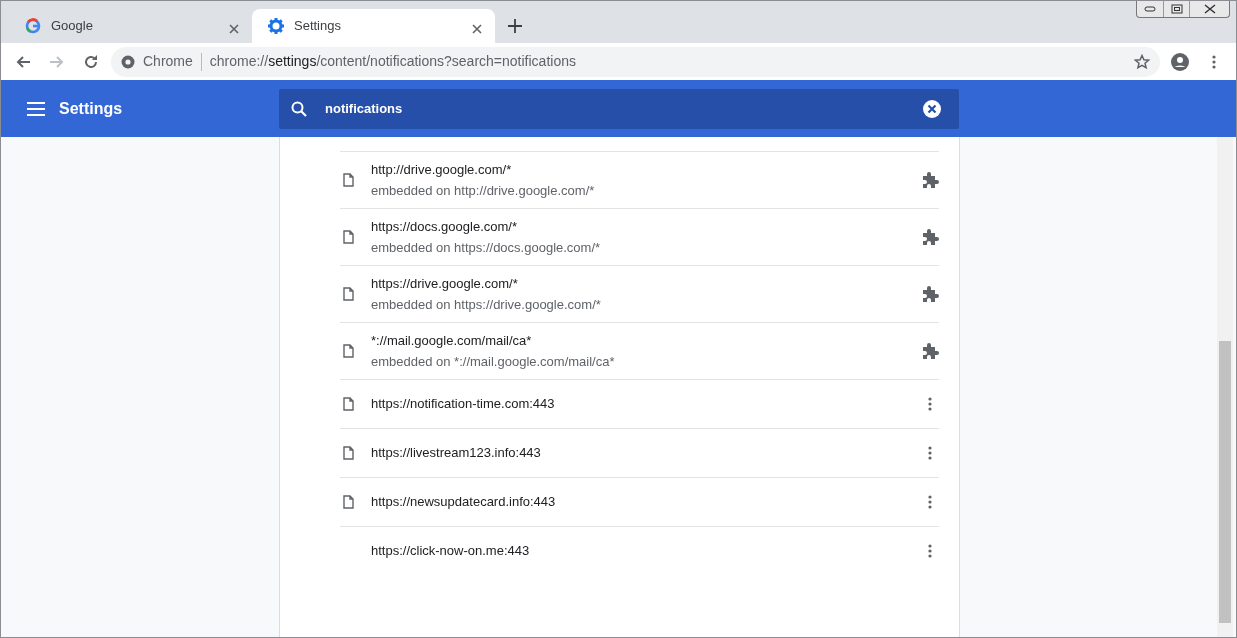 The image size is (1237, 638). I want to click on google-icon, so click(33, 26).